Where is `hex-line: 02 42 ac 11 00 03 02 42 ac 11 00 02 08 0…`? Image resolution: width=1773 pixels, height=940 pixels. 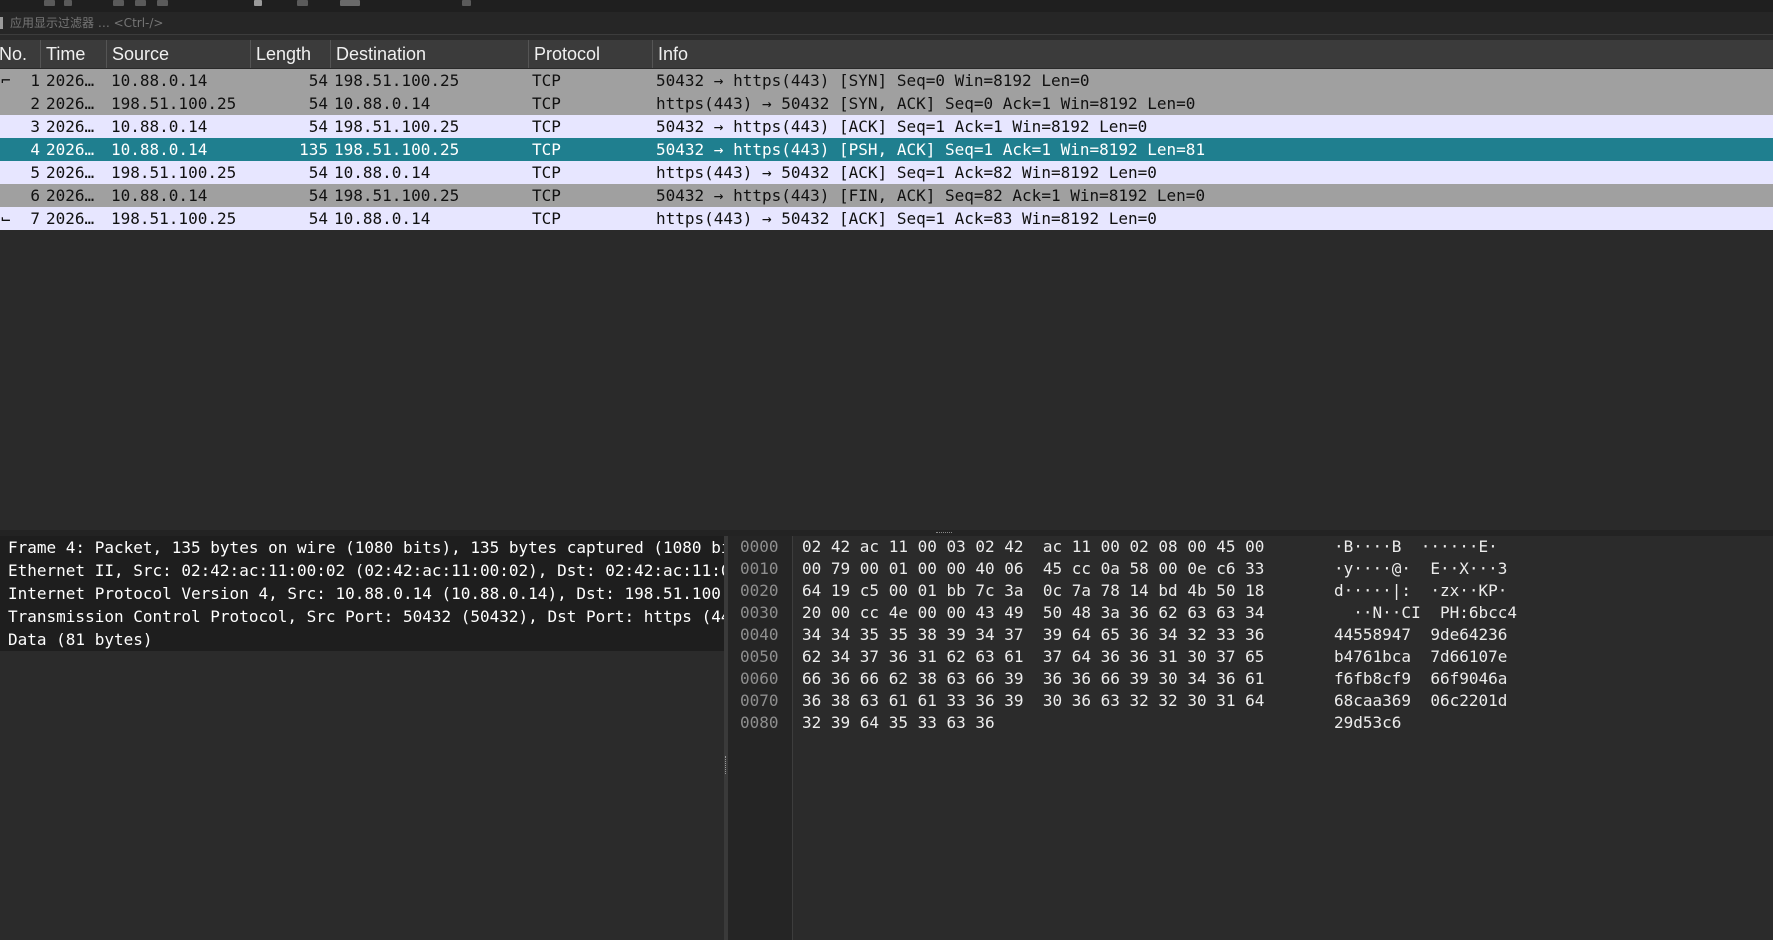 hex-line: 02 42 ac 11 00 03 02 42 ac 11 00 02 08 0… is located at coordinates (1033, 547).